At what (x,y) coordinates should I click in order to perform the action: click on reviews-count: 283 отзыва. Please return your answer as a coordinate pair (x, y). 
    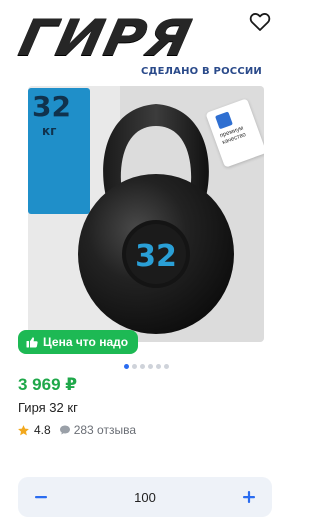
    Looking at the image, I should click on (97, 430).